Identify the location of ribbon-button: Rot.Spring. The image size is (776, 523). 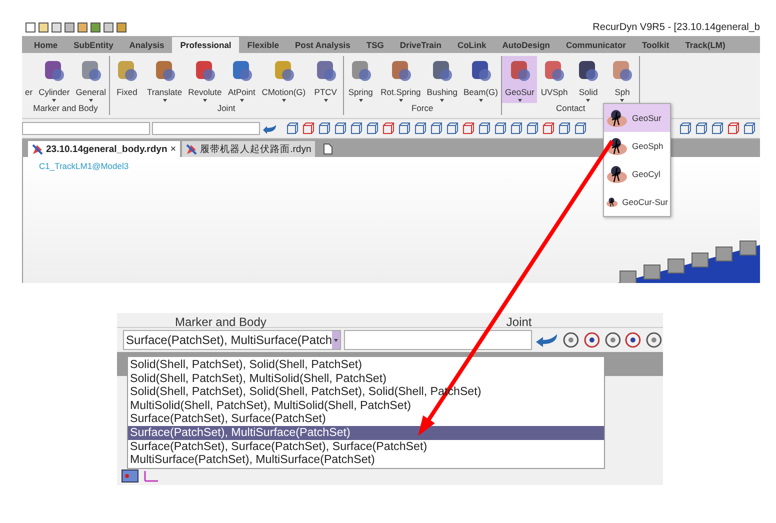
(401, 79).